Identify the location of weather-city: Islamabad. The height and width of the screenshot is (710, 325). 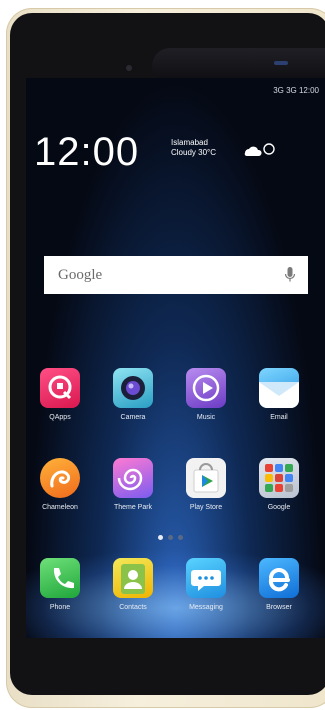
(189, 142).